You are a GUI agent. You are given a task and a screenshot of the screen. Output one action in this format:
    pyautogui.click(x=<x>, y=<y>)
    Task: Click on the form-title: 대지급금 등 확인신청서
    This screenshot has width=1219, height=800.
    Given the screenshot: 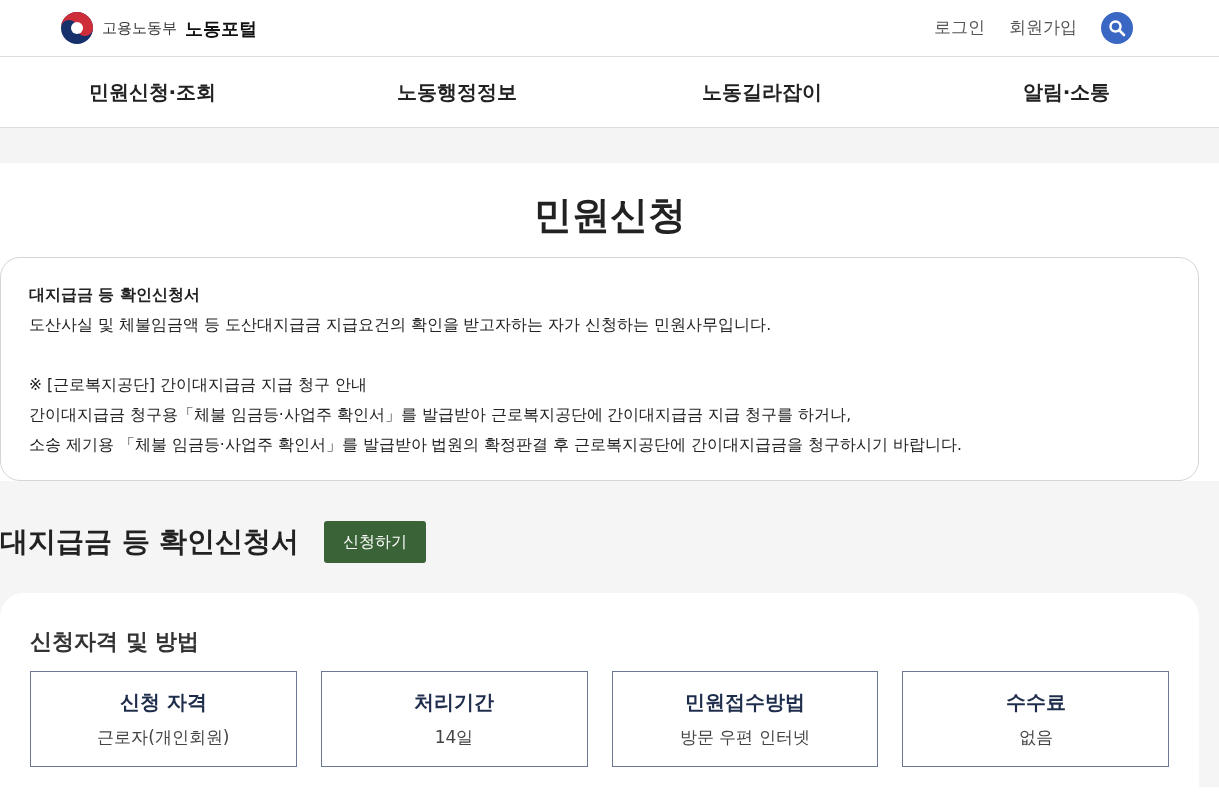 What is the action you would take?
    pyautogui.click(x=150, y=541)
    